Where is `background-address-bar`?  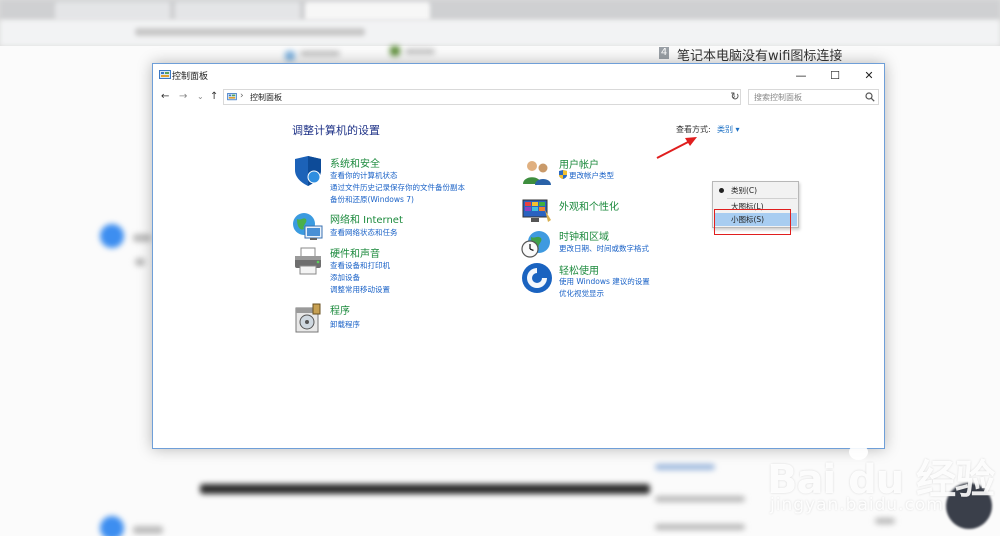
background-address-bar is located at coordinates (500, 33).